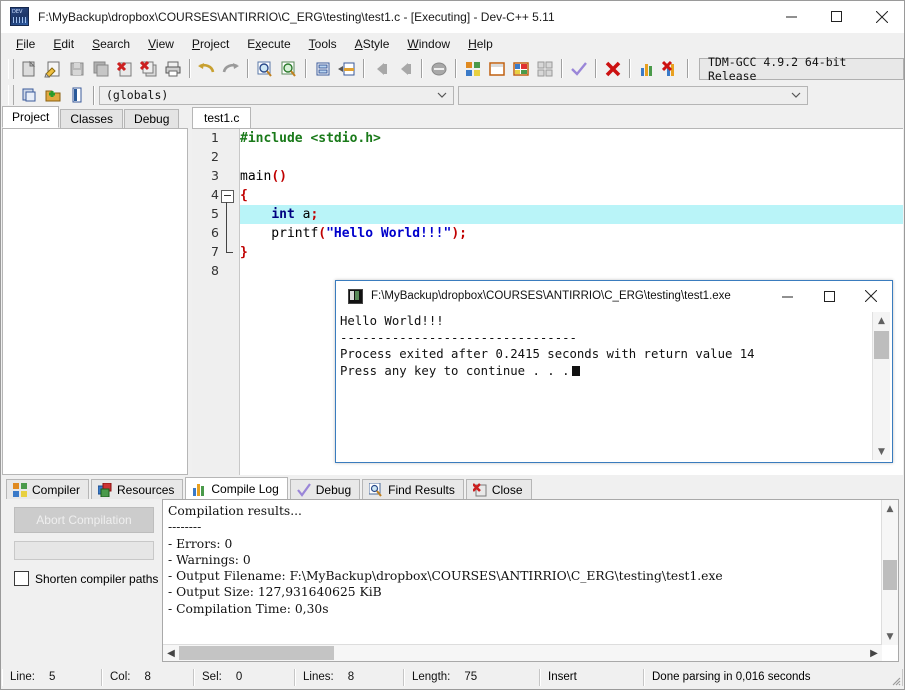  Describe the element at coordinates (125, 68) in the screenshot. I see `close-file-icon` at that location.